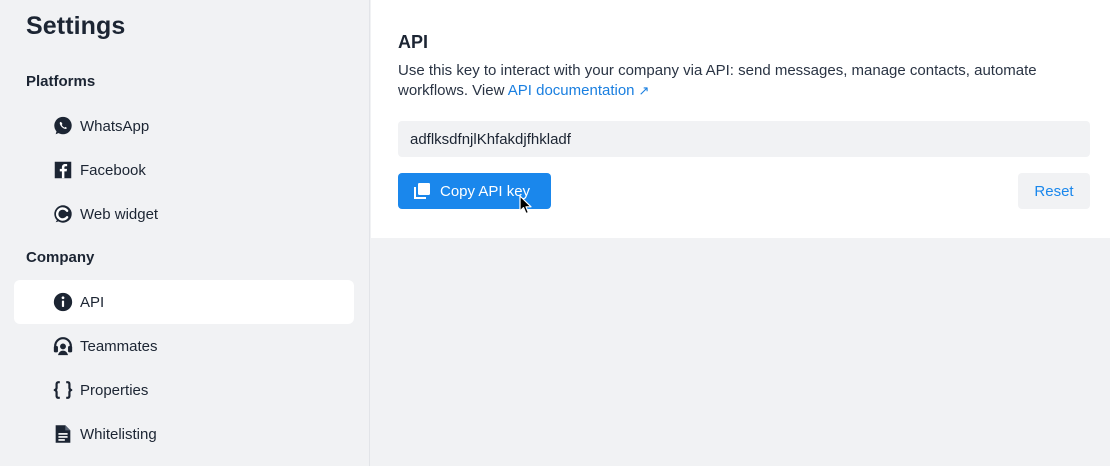 Image resolution: width=1110 pixels, height=466 pixels. What do you see at coordinates (63, 126) in the screenshot?
I see `whatsapp-icon` at bounding box center [63, 126].